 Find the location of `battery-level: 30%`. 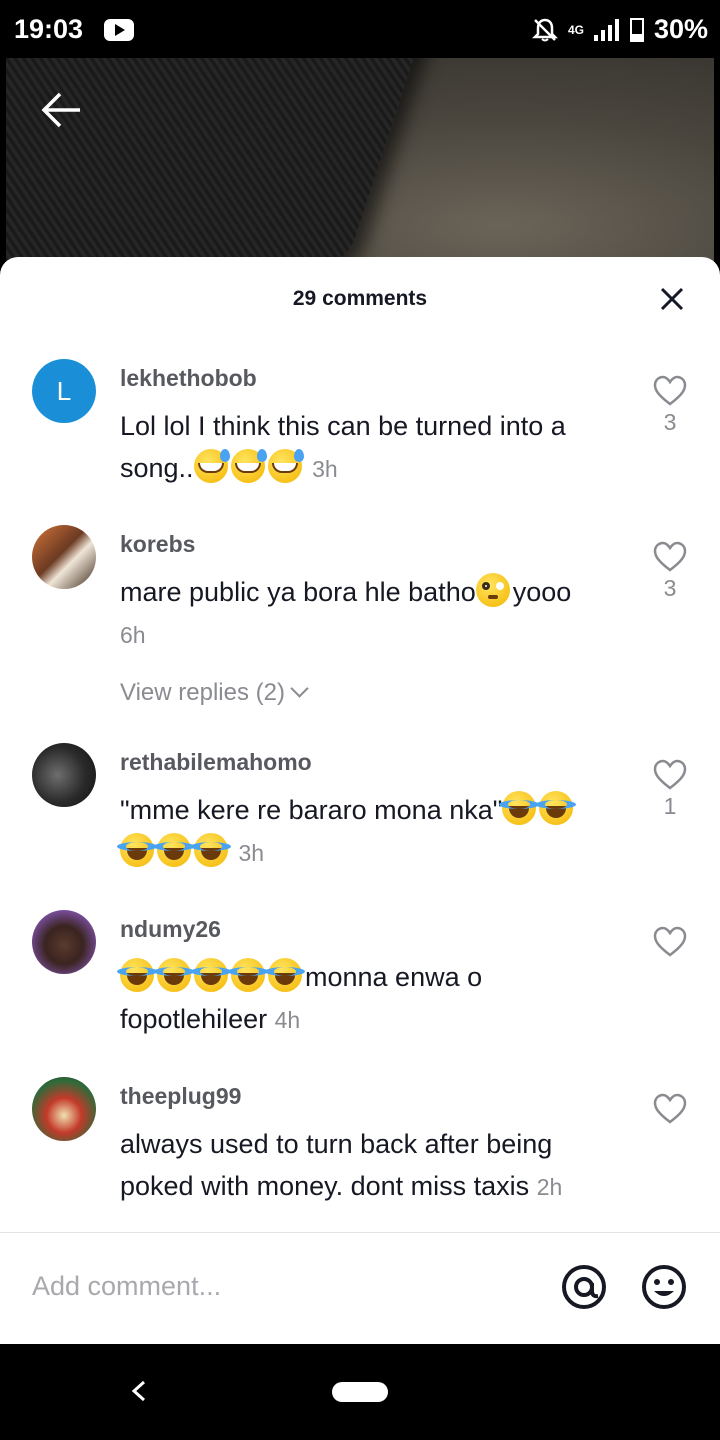

battery-level: 30% is located at coordinates (680, 29).